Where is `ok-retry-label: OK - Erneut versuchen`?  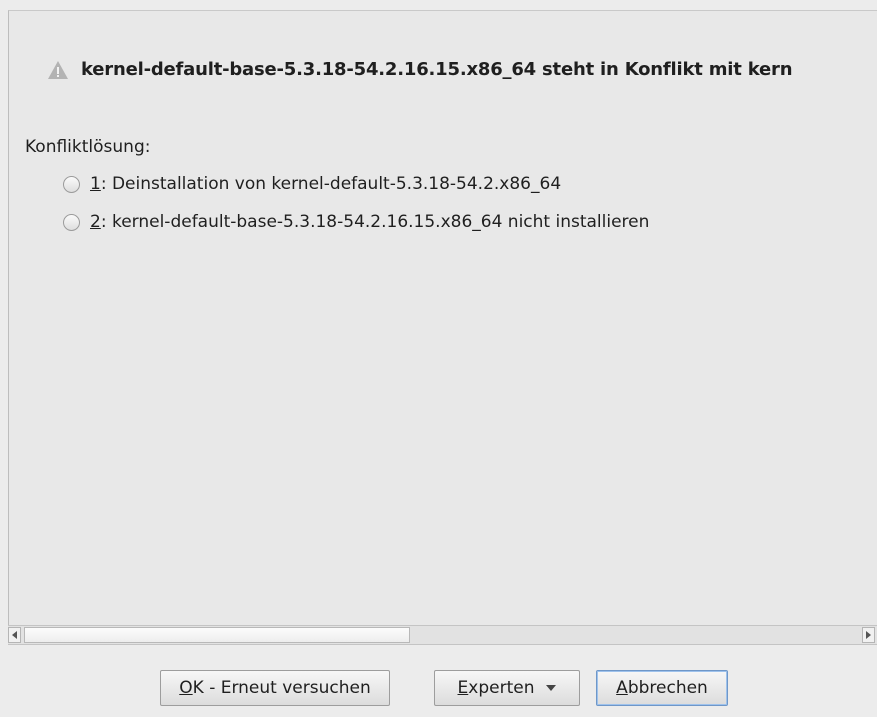 ok-retry-label: OK - Erneut versuchen is located at coordinates (274, 688).